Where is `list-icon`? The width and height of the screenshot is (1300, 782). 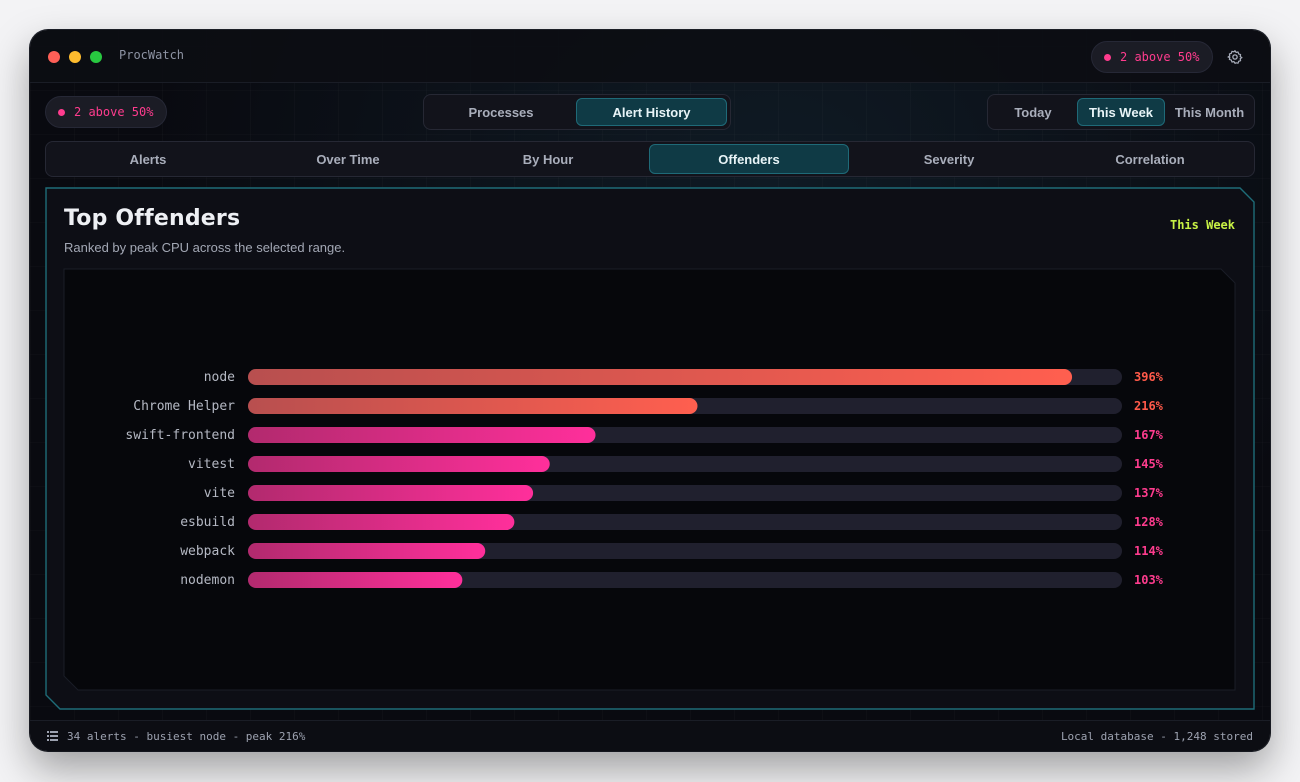
list-icon is located at coordinates (52, 736).